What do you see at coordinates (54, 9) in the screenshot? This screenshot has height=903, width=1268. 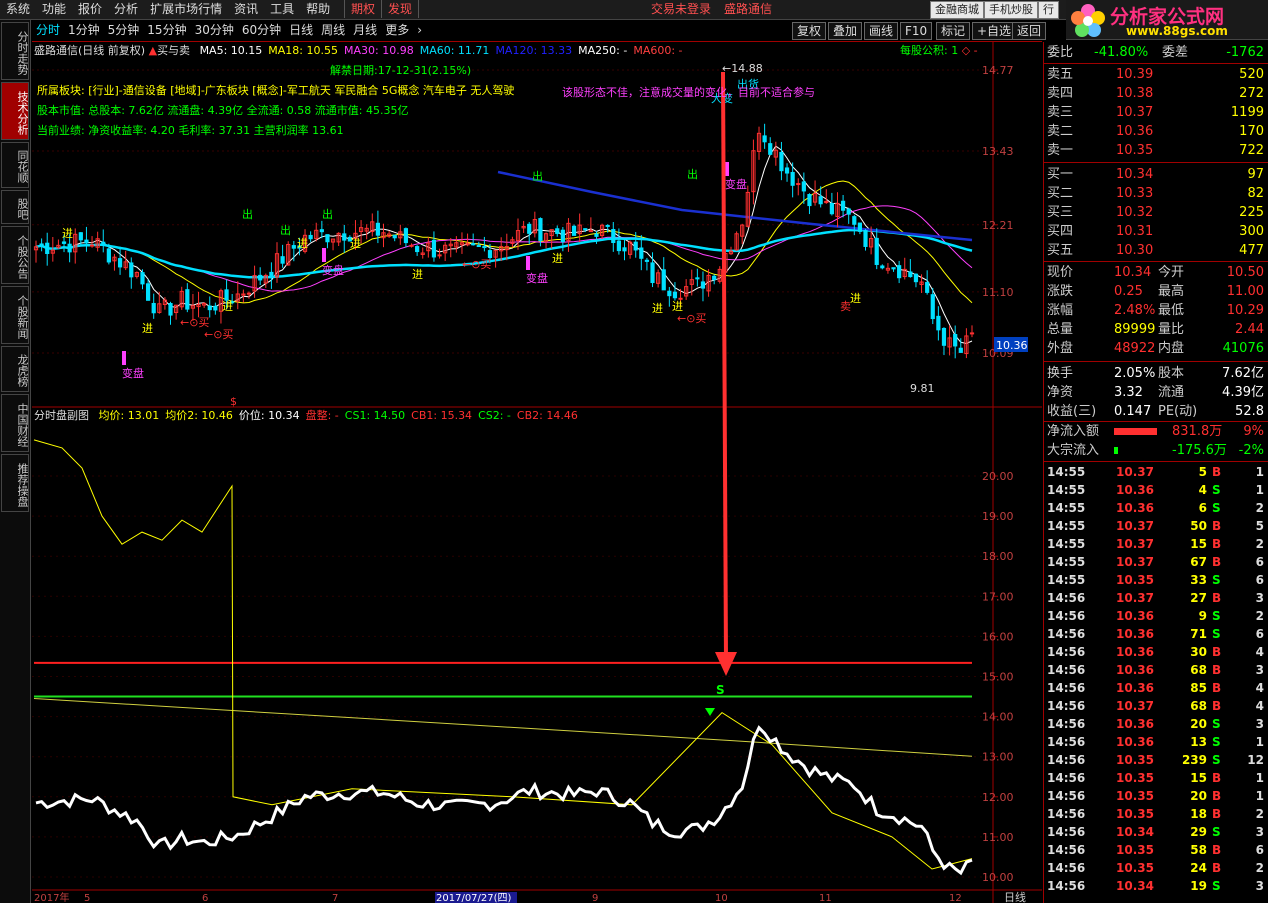 I see `menu-item-function: 功能` at bounding box center [54, 9].